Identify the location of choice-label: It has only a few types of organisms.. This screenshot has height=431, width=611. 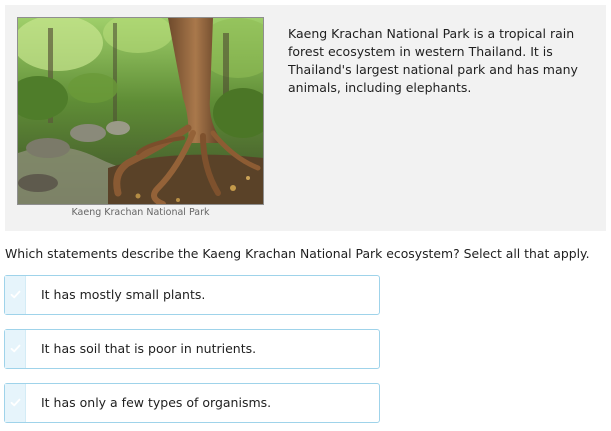
(156, 402).